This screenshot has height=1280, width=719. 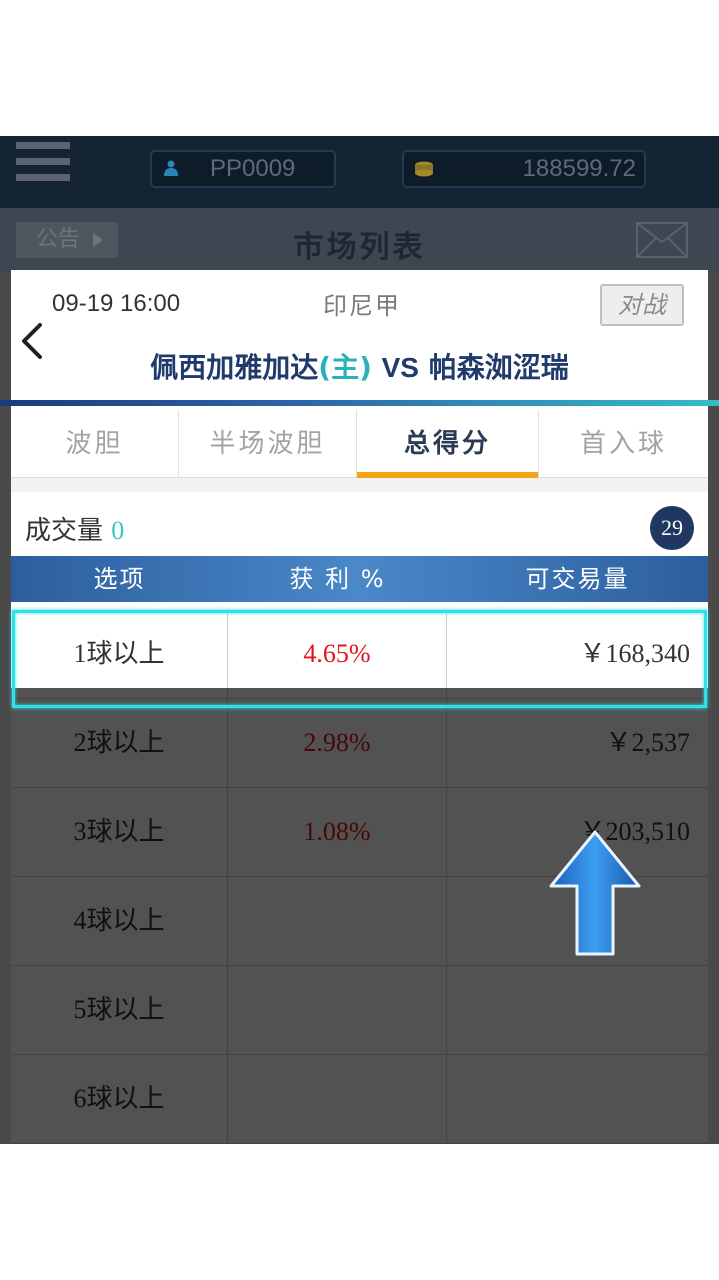 I want to click on table-row: 6球以上, so click(x=359, y=1099).